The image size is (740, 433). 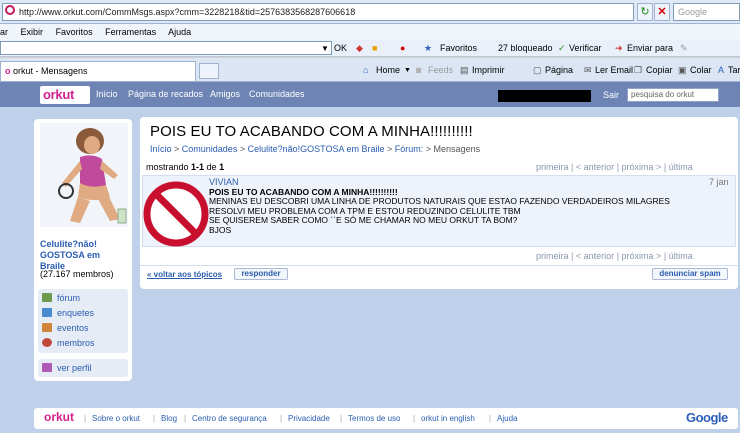 What do you see at coordinates (402, 48) in the screenshot?
I see `popup-icon: ●` at bounding box center [402, 48].